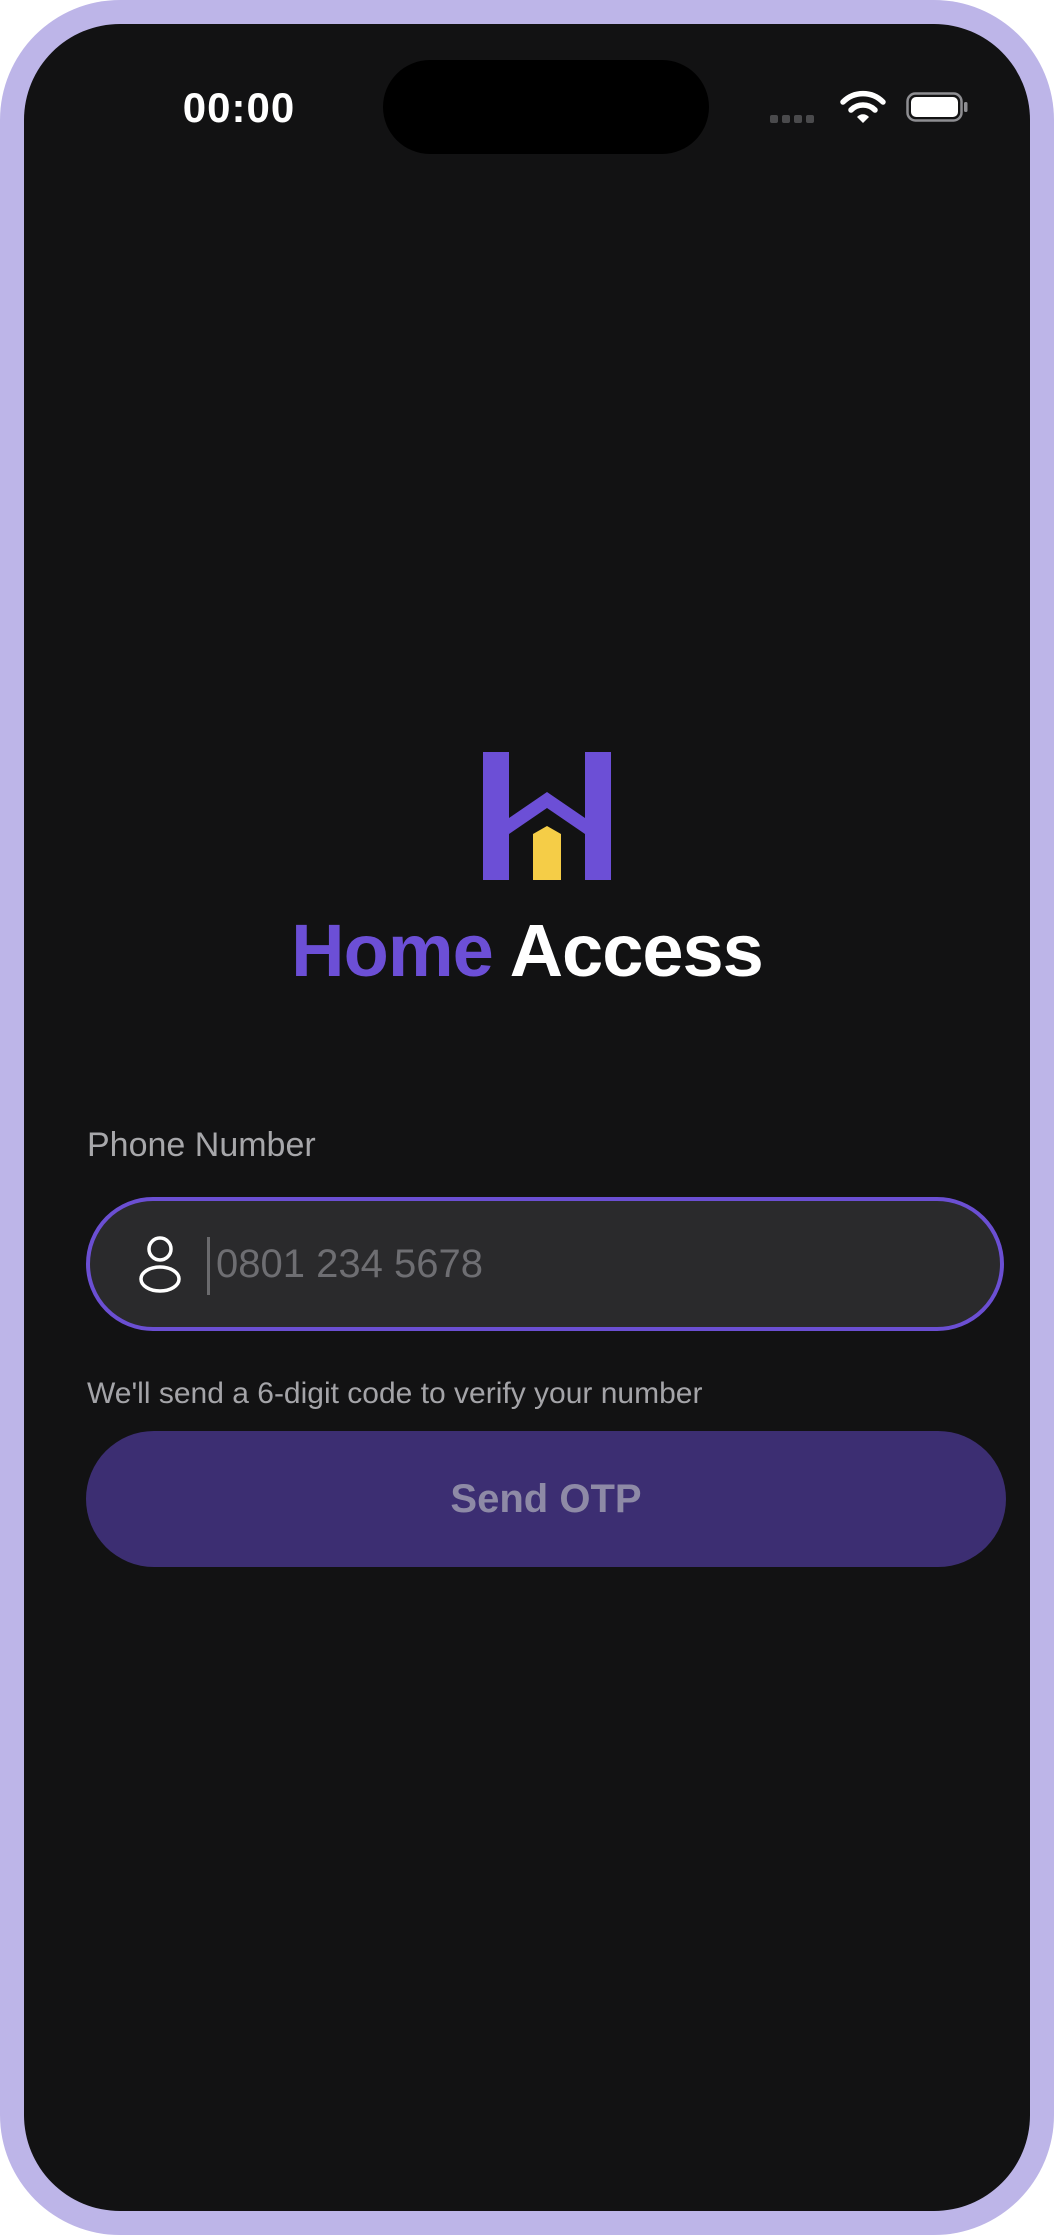  I want to click on phone-number-input, so click(586, 1264).